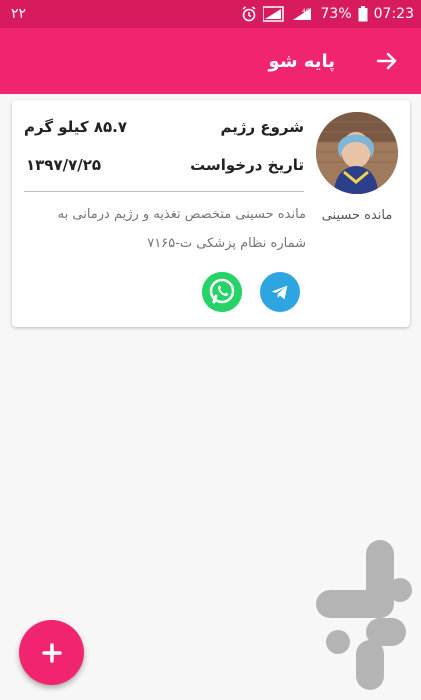 The width and height of the screenshot is (421, 700). What do you see at coordinates (64, 165) in the screenshot?
I see `request-date-value: ۱۳۹۷/۷/۲۵` at bounding box center [64, 165].